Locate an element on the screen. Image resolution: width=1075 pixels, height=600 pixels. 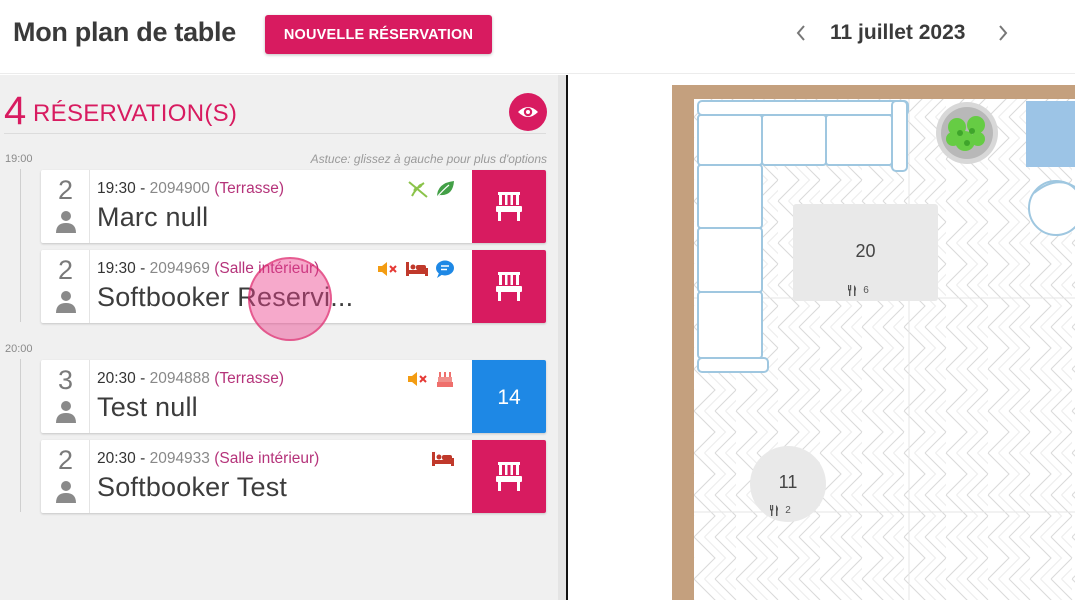
reservation-count-label: RÉSERVATION(S) is located at coordinates (135, 113).